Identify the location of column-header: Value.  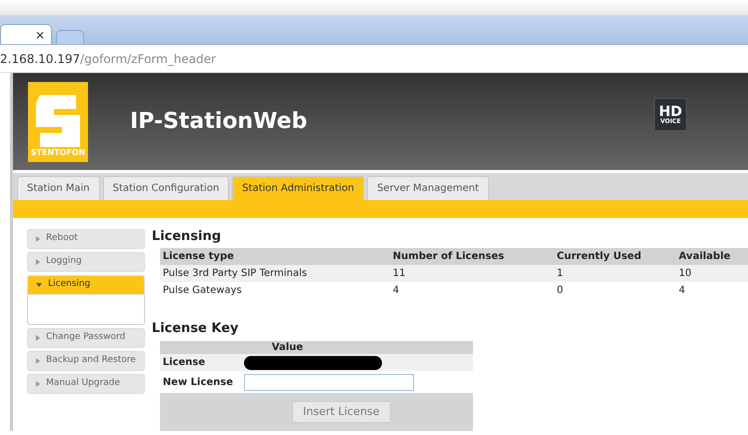
(288, 348).